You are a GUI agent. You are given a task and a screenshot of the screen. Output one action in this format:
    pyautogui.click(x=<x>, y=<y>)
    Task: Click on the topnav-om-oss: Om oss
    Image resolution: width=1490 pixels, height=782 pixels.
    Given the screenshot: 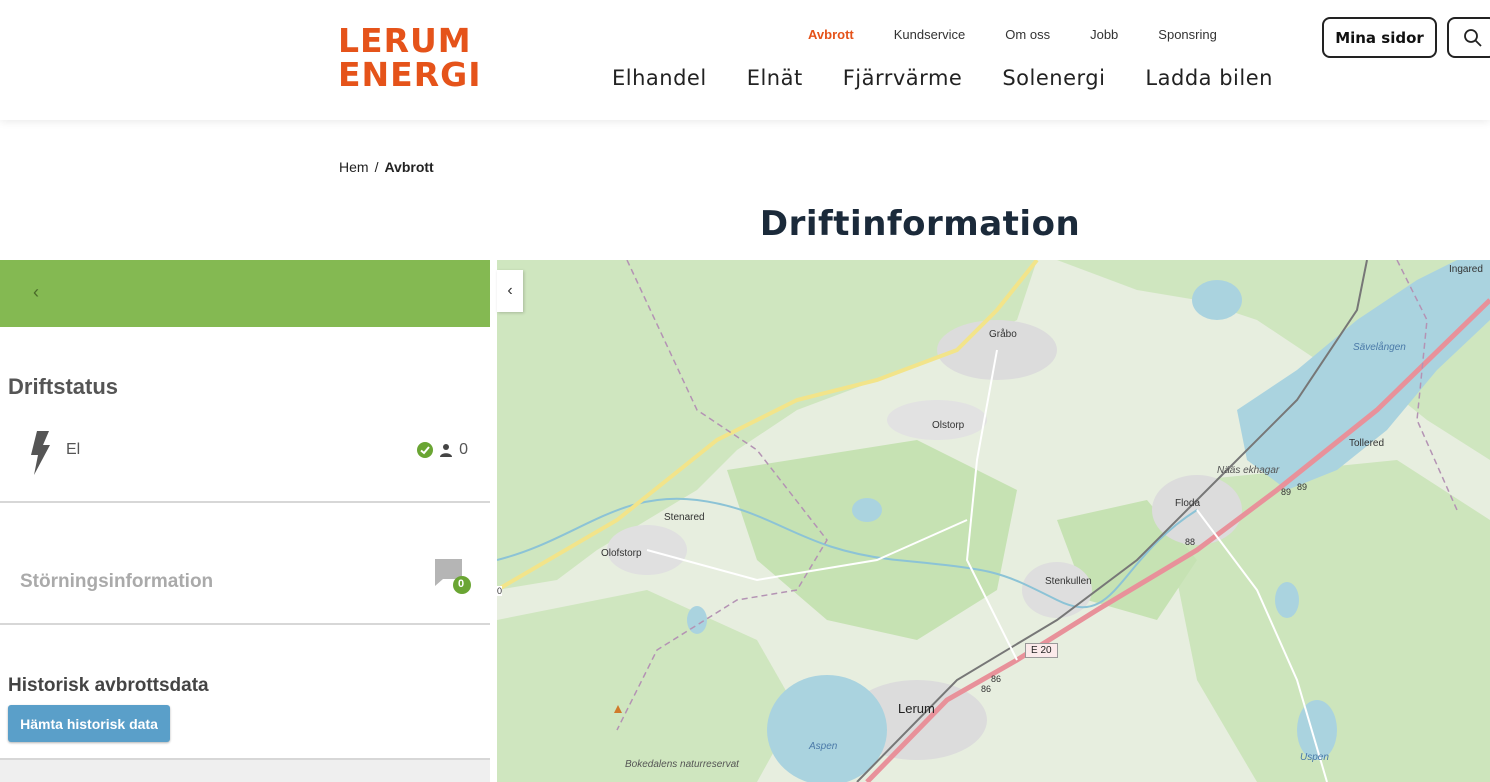 What is the action you would take?
    pyautogui.click(x=1027, y=34)
    